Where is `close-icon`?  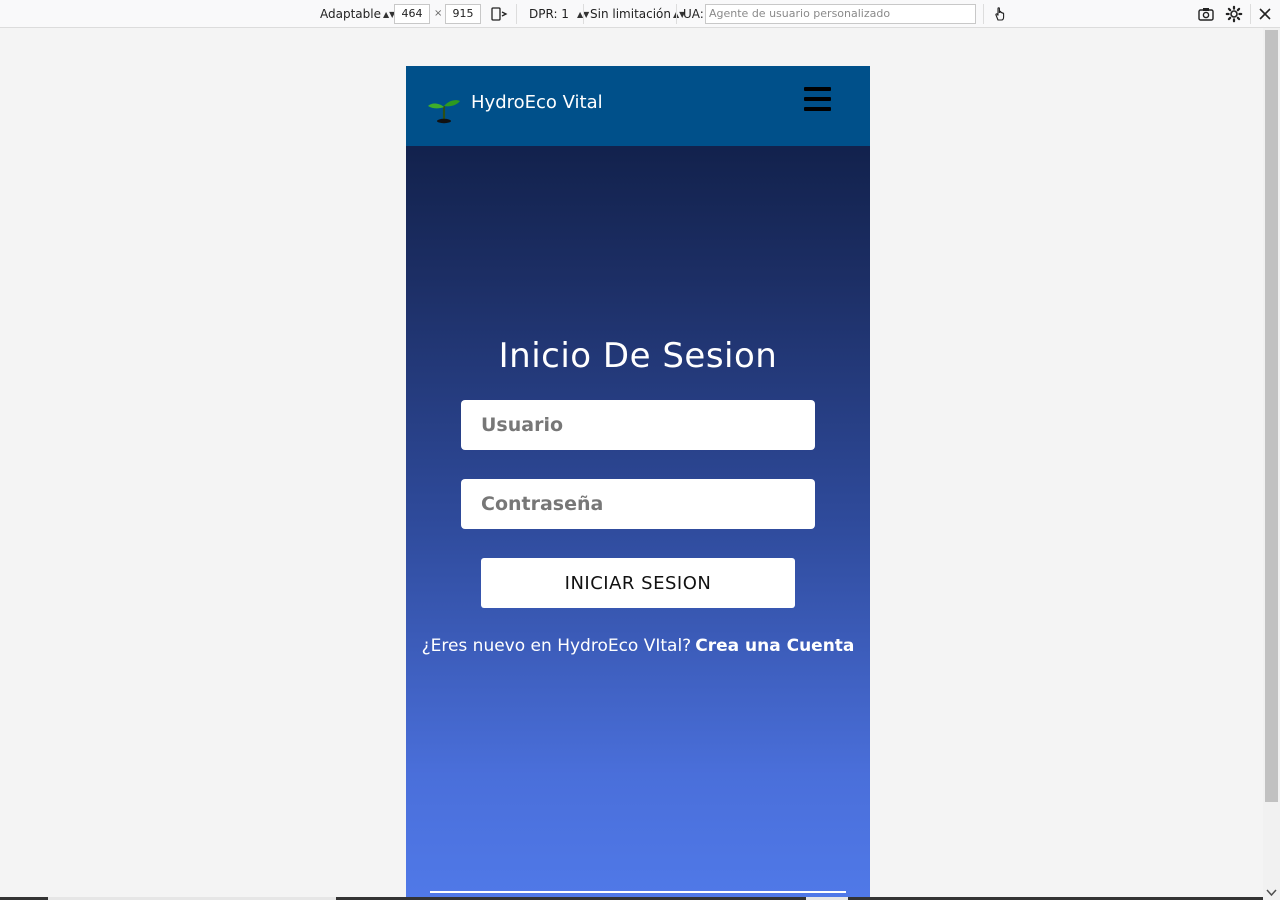
close-icon is located at coordinates (1265, 14).